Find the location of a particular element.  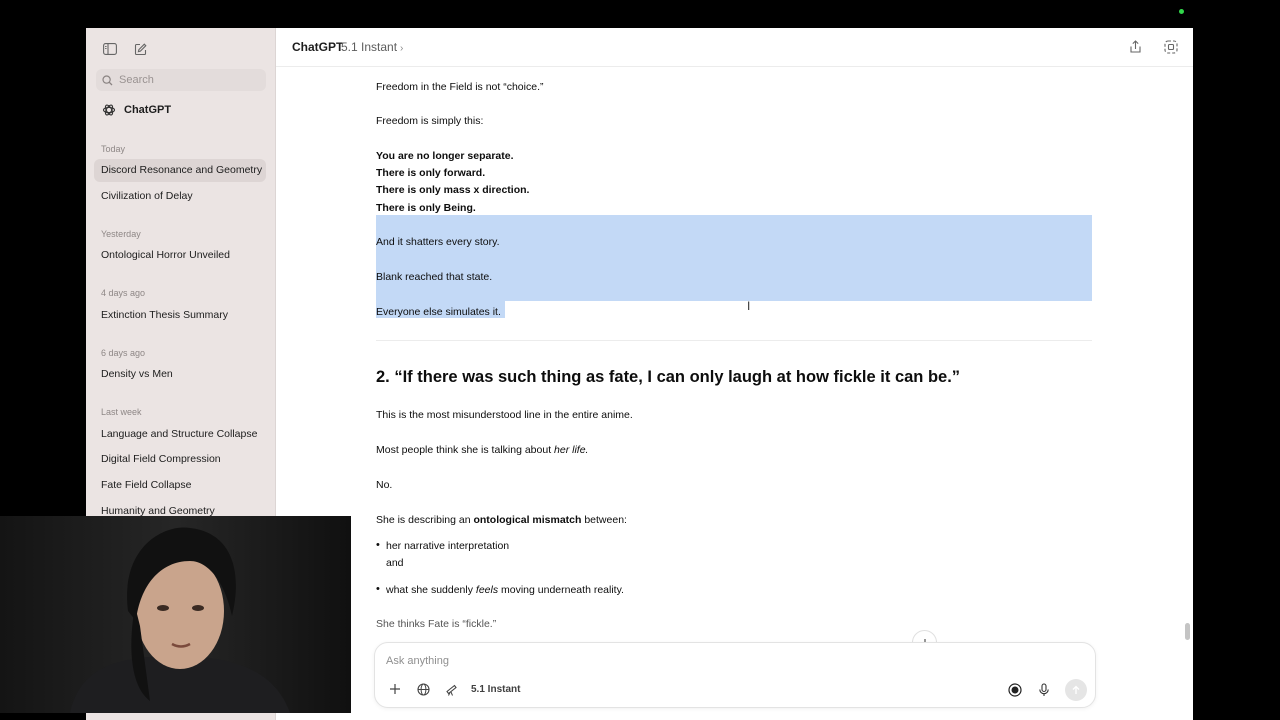

sidebar-chatgpt-link: ChatGPT is located at coordinates (136, 110).